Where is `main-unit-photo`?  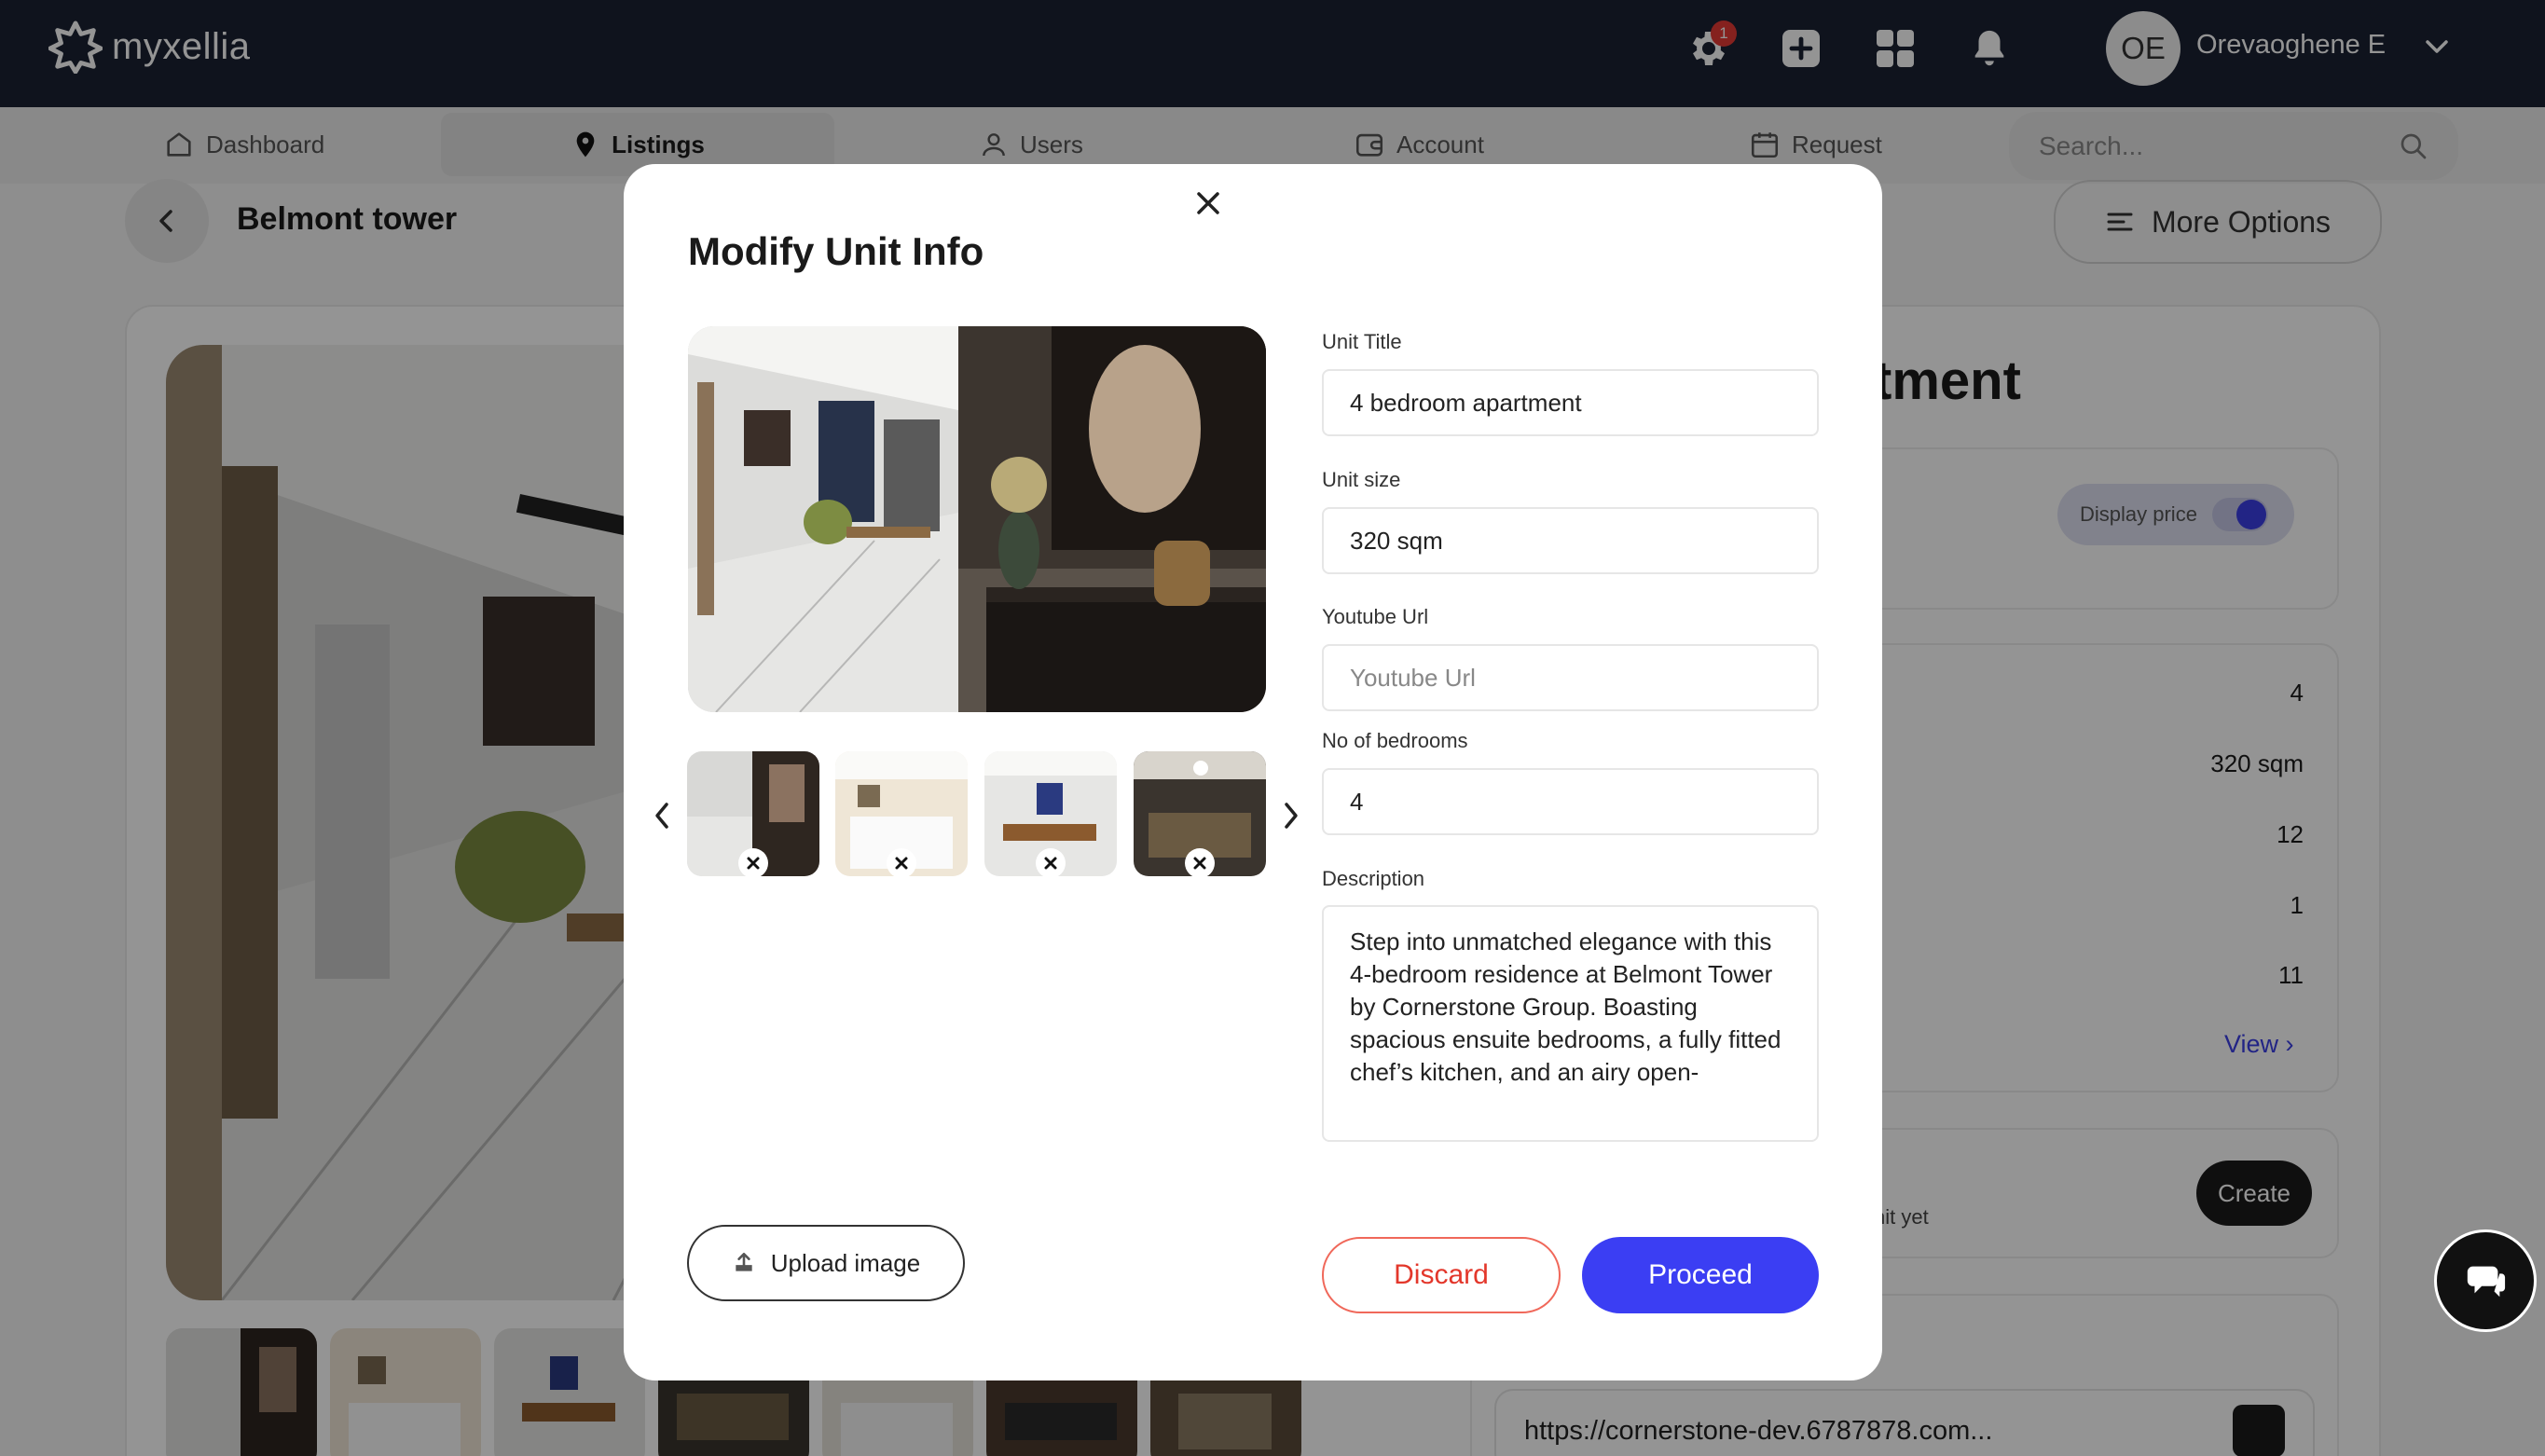 main-unit-photo is located at coordinates (977, 519).